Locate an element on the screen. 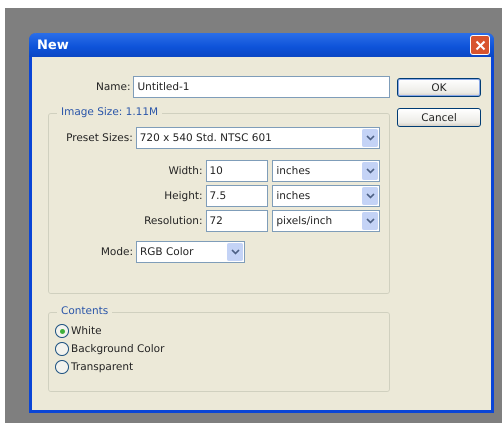 The height and width of the screenshot is (423, 502). dimension-field: 72 is located at coordinates (237, 221).